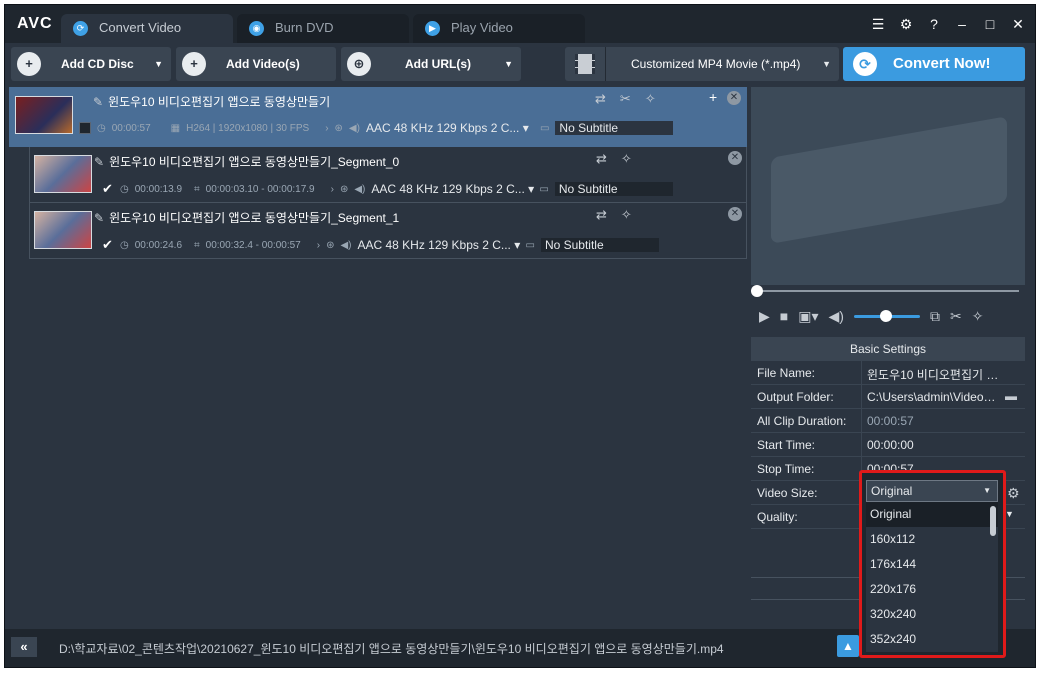 The image size is (1043, 674). Describe the element at coordinates (808, 316) in the screenshot. I see `camera-icon: ▣▾` at that location.